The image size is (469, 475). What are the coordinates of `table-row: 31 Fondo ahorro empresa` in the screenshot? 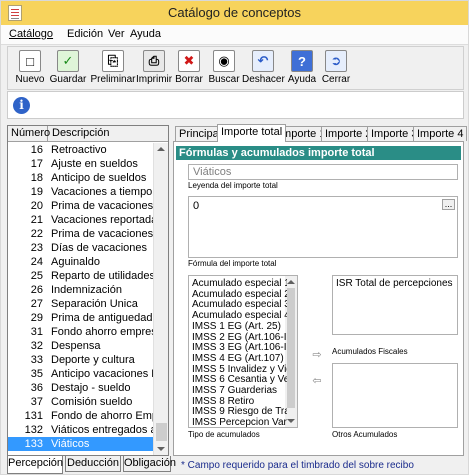 It's located at (80, 332).